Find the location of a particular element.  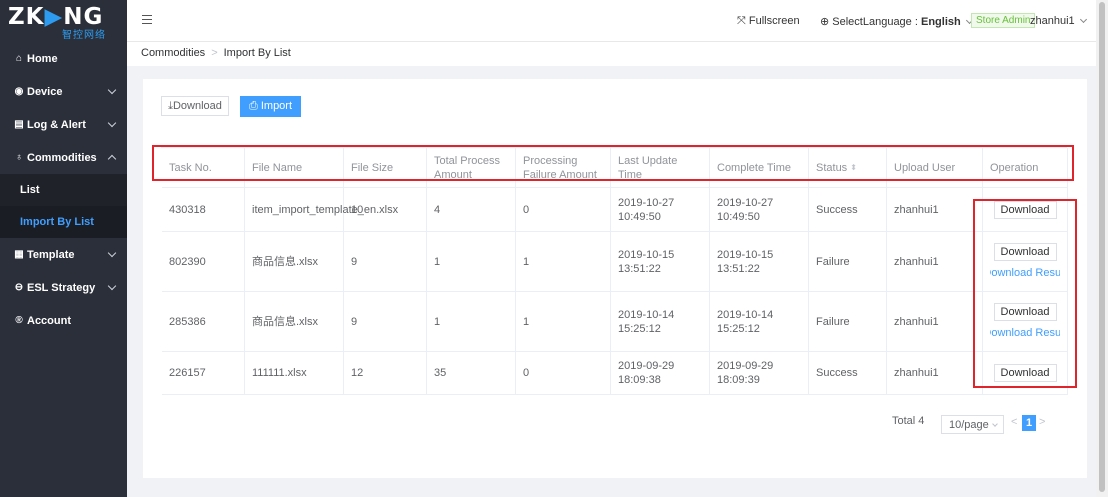

sidebar-subitem-list: List is located at coordinates (63, 190).